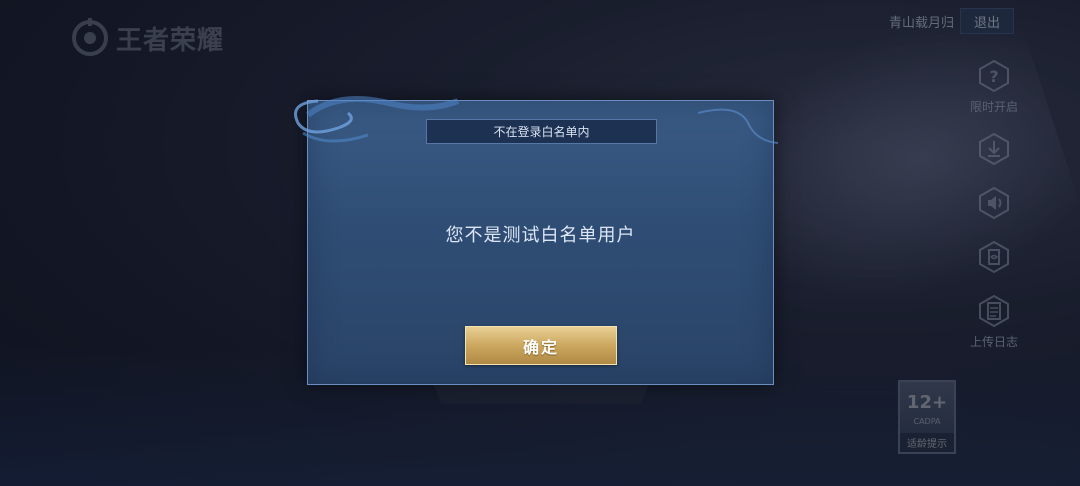 This screenshot has width=1080, height=486. I want to click on confirm-button: 确定, so click(541, 345).